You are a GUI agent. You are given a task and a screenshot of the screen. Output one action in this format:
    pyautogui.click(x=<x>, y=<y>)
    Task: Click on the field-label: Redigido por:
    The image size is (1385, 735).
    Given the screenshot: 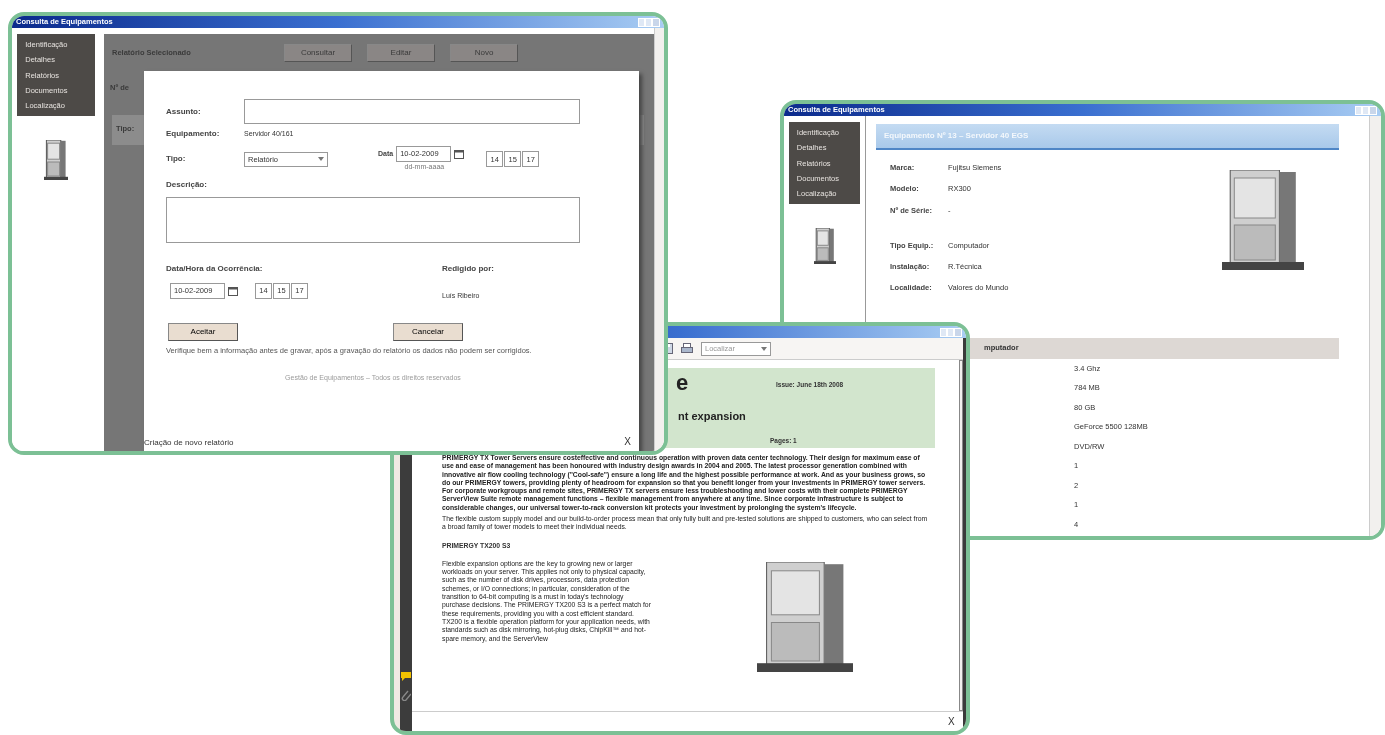 What is the action you would take?
    pyautogui.click(x=468, y=268)
    